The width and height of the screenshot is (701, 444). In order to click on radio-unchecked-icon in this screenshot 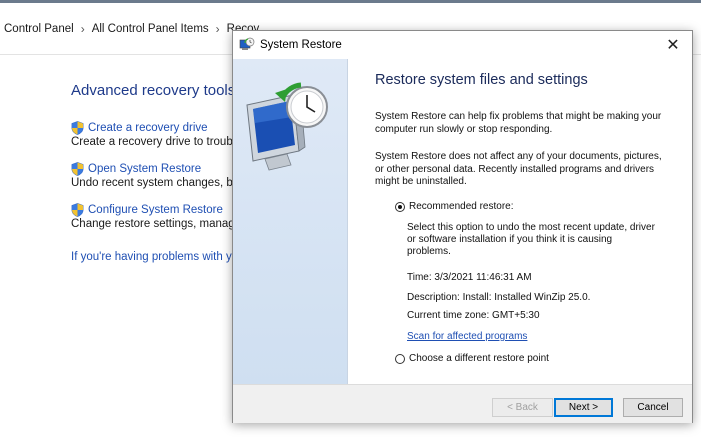, I will do `click(400, 358)`.